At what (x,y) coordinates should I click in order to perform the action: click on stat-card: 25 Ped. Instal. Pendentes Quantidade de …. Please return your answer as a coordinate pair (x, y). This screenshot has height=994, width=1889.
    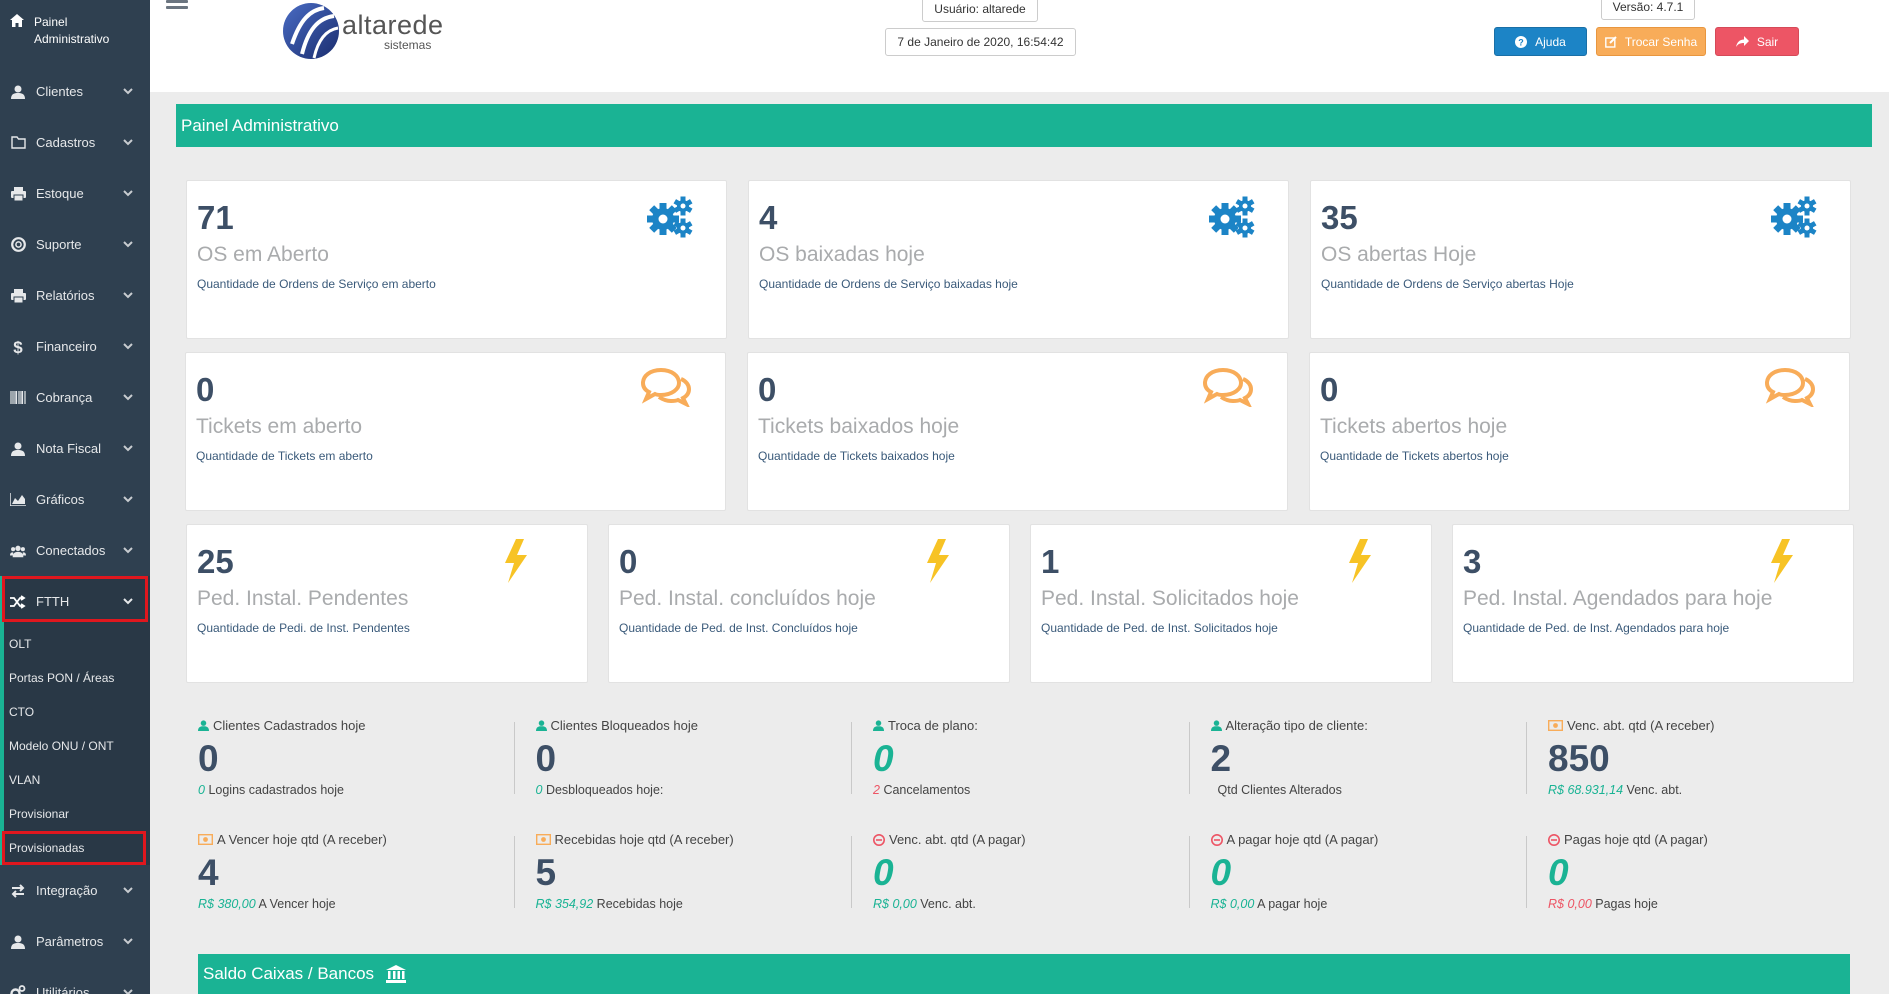
    Looking at the image, I should click on (387, 603).